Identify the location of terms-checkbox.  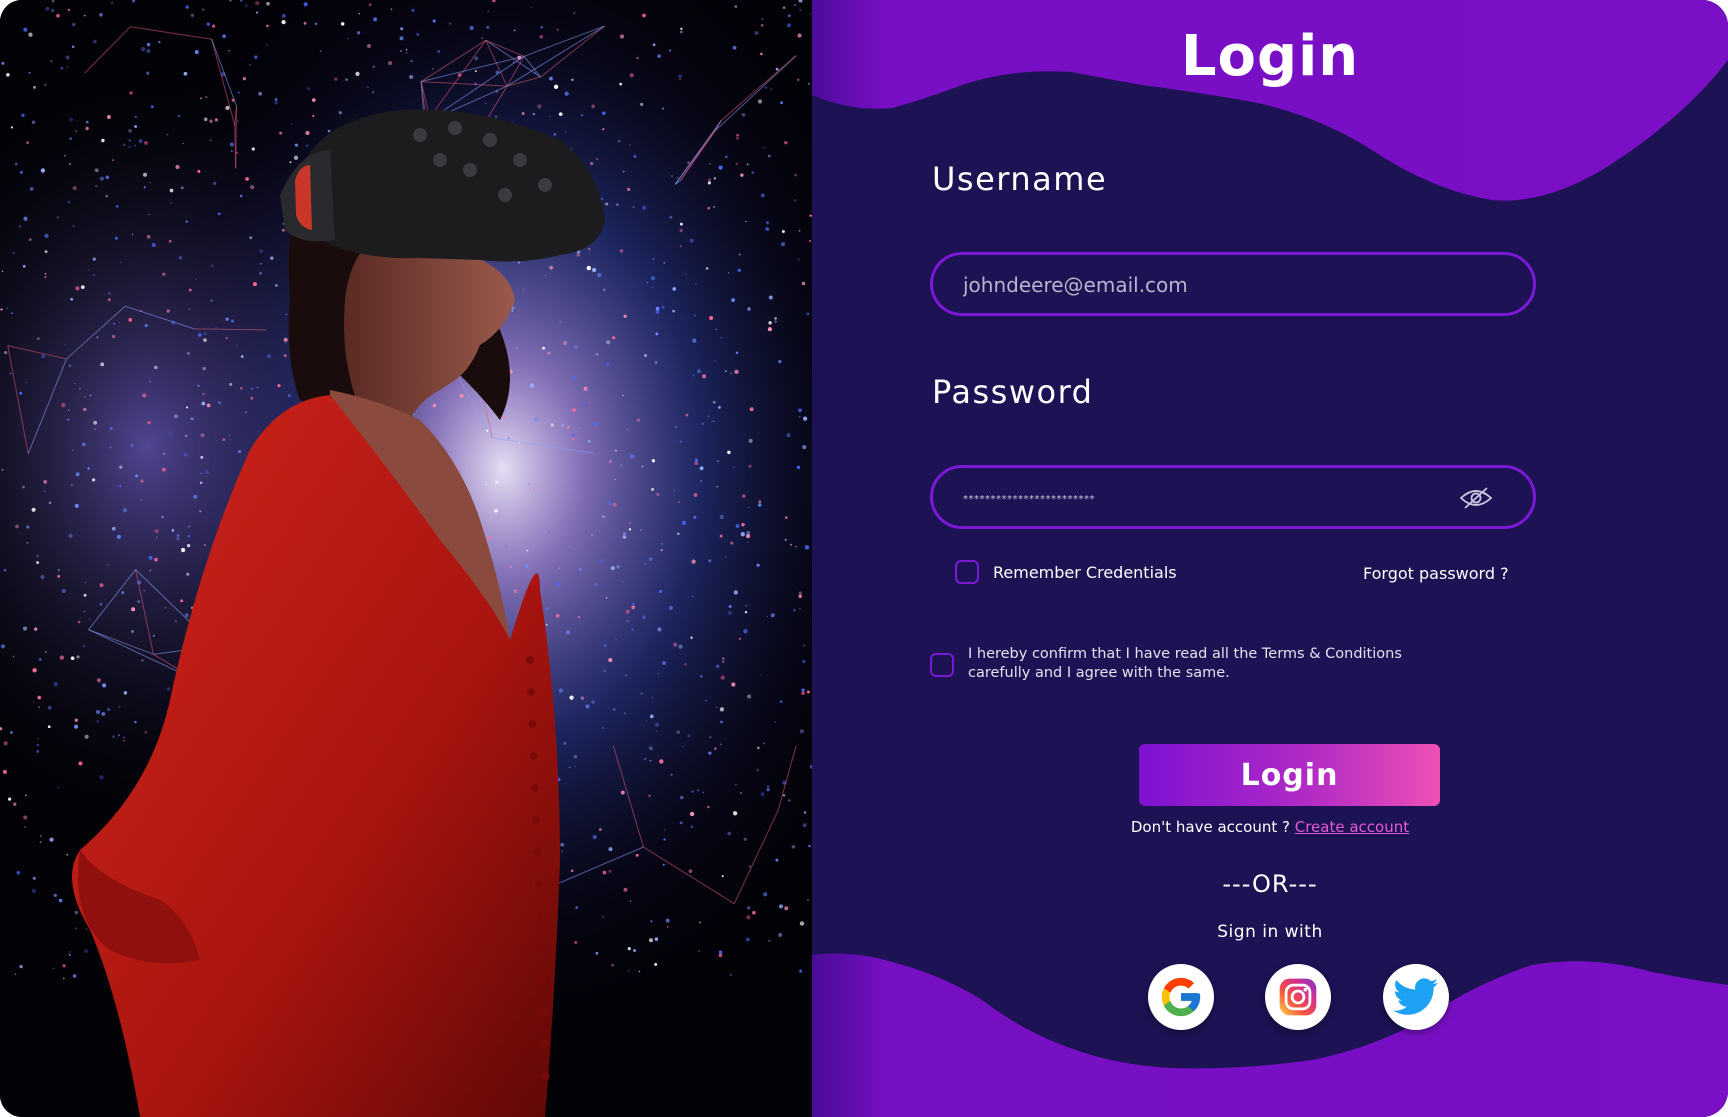
(942, 665).